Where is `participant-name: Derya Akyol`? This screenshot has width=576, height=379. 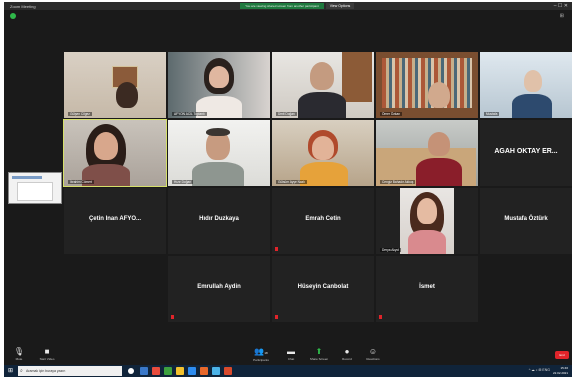 participant-name: Derya Akyol is located at coordinates (391, 250).